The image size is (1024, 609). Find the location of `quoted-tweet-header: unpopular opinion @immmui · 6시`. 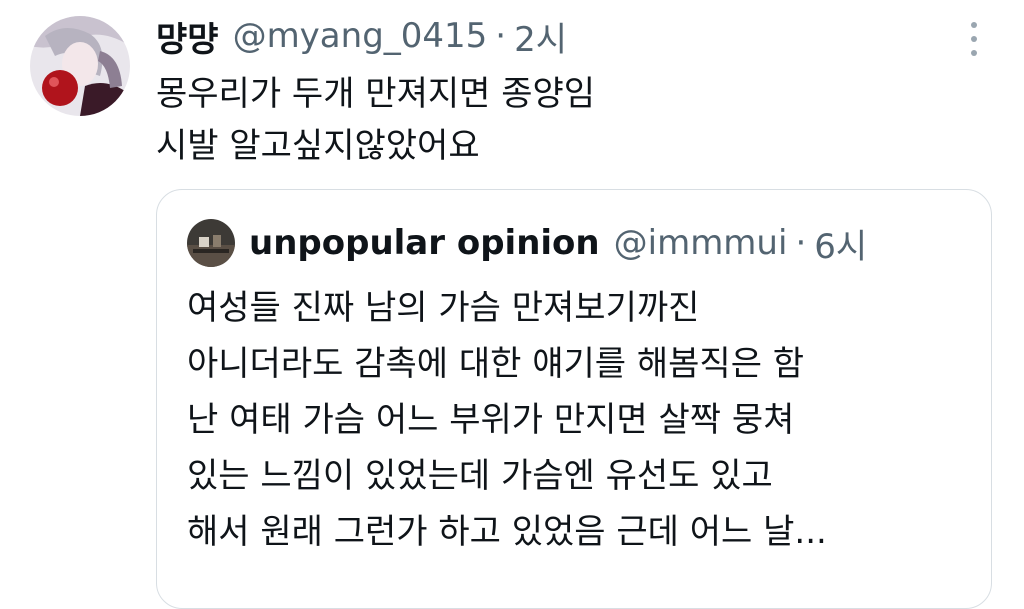

quoted-tweet-header: unpopular opinion @immmui · 6시 is located at coordinates (527, 243).